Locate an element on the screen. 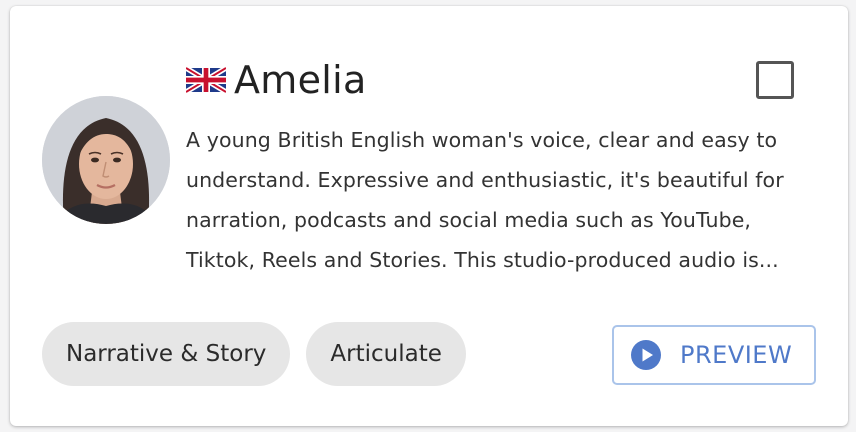 This screenshot has width=856, height=432. voice-name: Amelia is located at coordinates (300, 80).